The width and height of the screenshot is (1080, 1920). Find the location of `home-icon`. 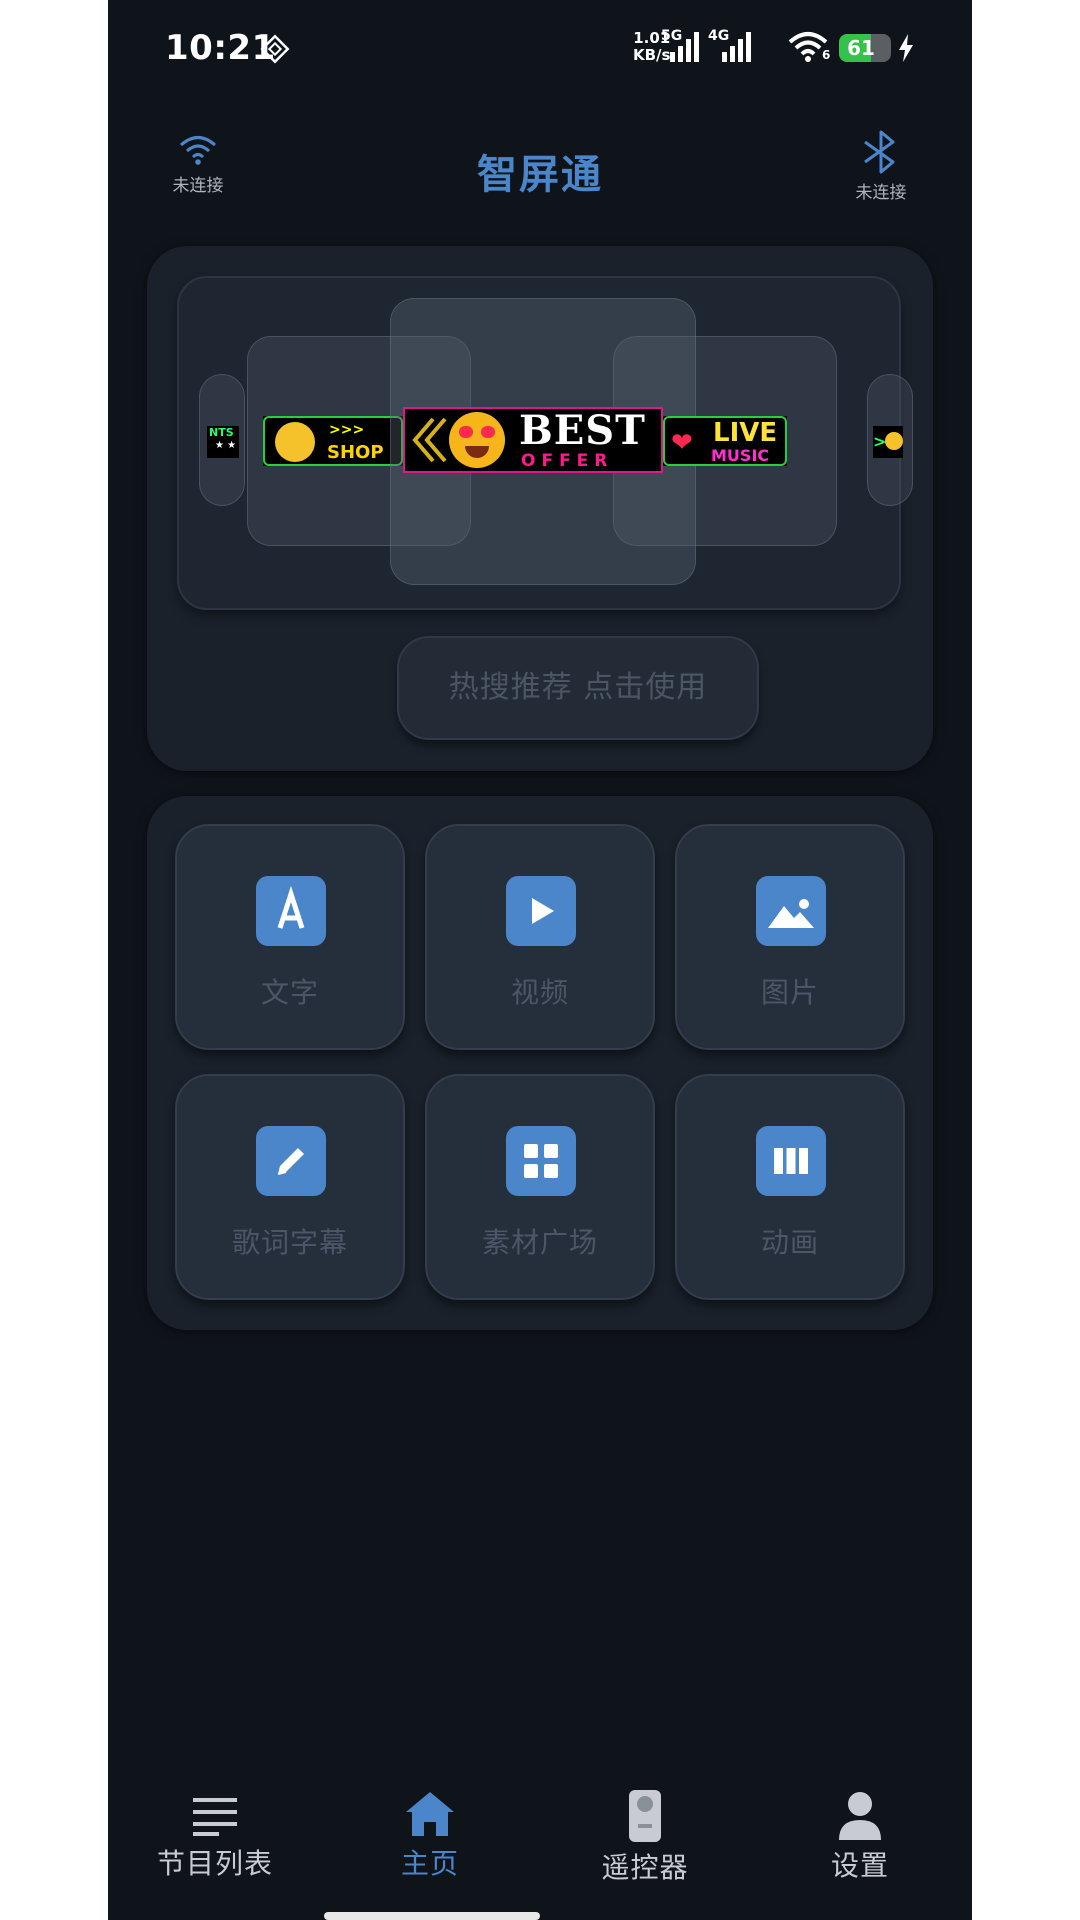

home-icon is located at coordinates (430, 1814).